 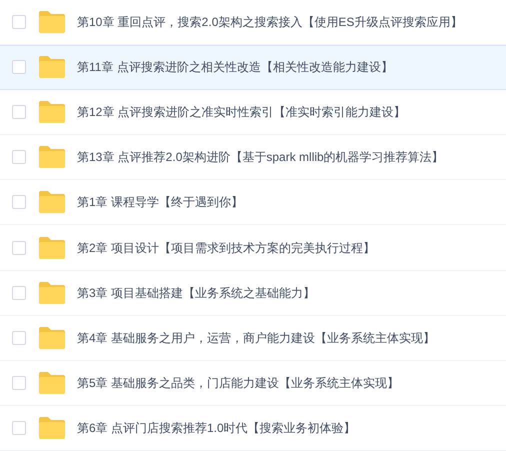 I want to click on file-row: 第1章 课程导学【终于遇到你】, so click(x=253, y=203).